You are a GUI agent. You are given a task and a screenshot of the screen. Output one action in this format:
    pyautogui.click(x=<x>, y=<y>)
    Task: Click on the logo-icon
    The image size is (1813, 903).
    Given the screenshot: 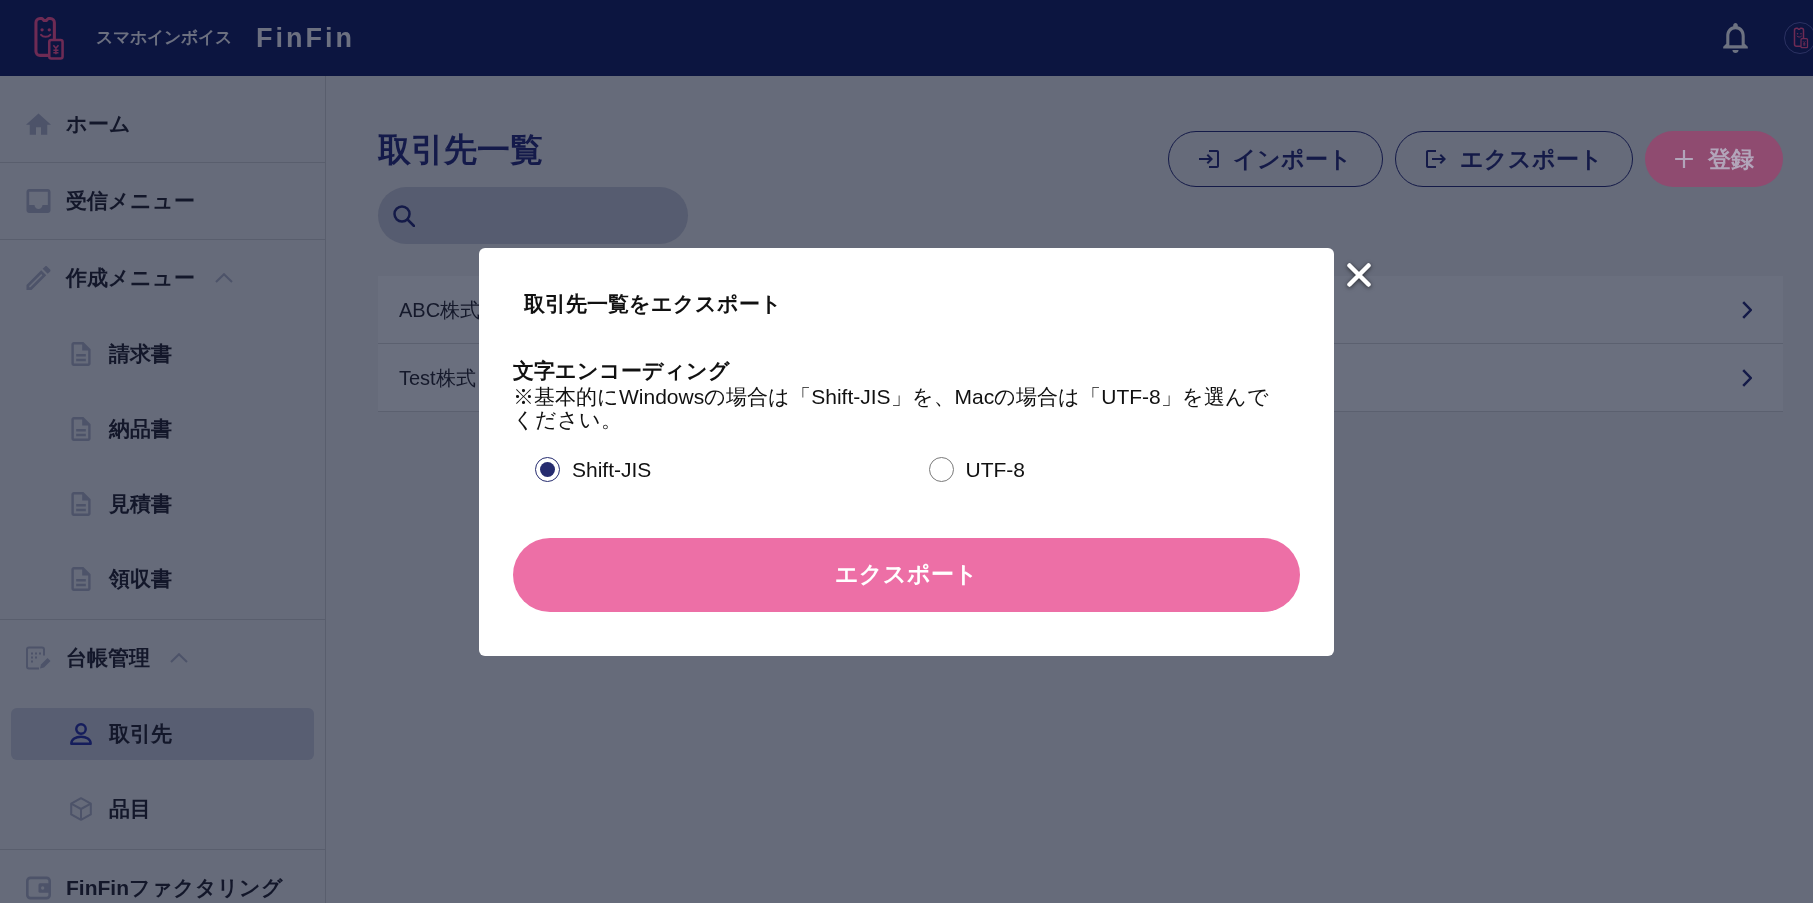 What is the action you would take?
    pyautogui.click(x=49, y=38)
    